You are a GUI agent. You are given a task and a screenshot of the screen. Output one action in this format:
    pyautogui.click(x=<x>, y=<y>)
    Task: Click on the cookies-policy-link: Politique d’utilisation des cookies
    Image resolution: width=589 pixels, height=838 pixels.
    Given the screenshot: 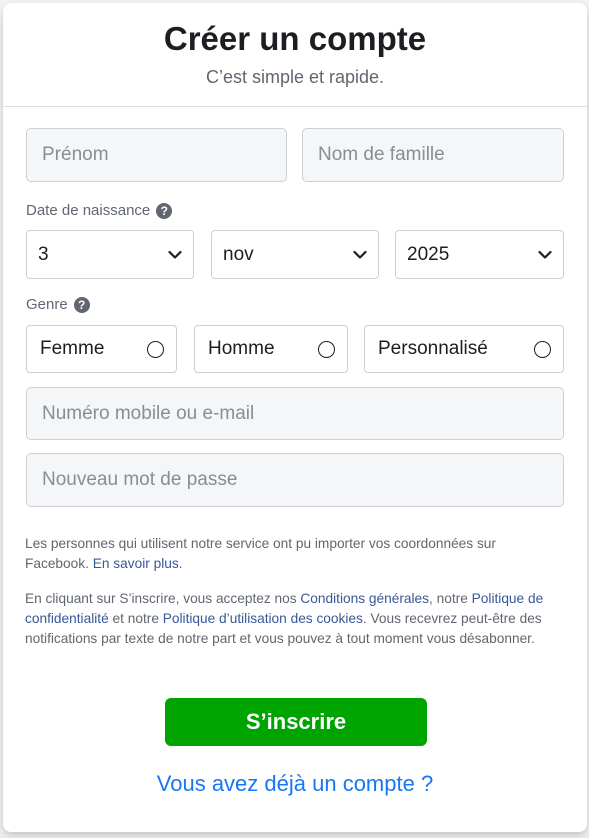 What is the action you would take?
    pyautogui.click(x=263, y=618)
    